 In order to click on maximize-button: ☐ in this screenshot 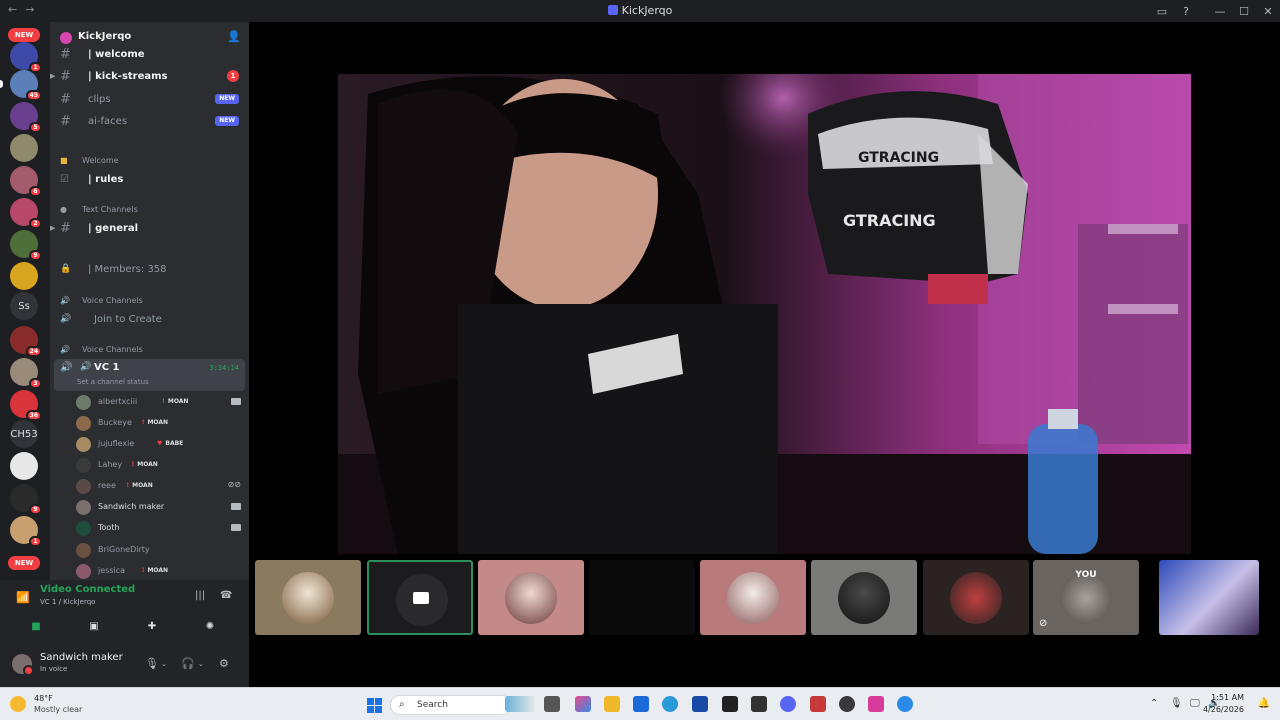, I will do `click(1244, 11)`.